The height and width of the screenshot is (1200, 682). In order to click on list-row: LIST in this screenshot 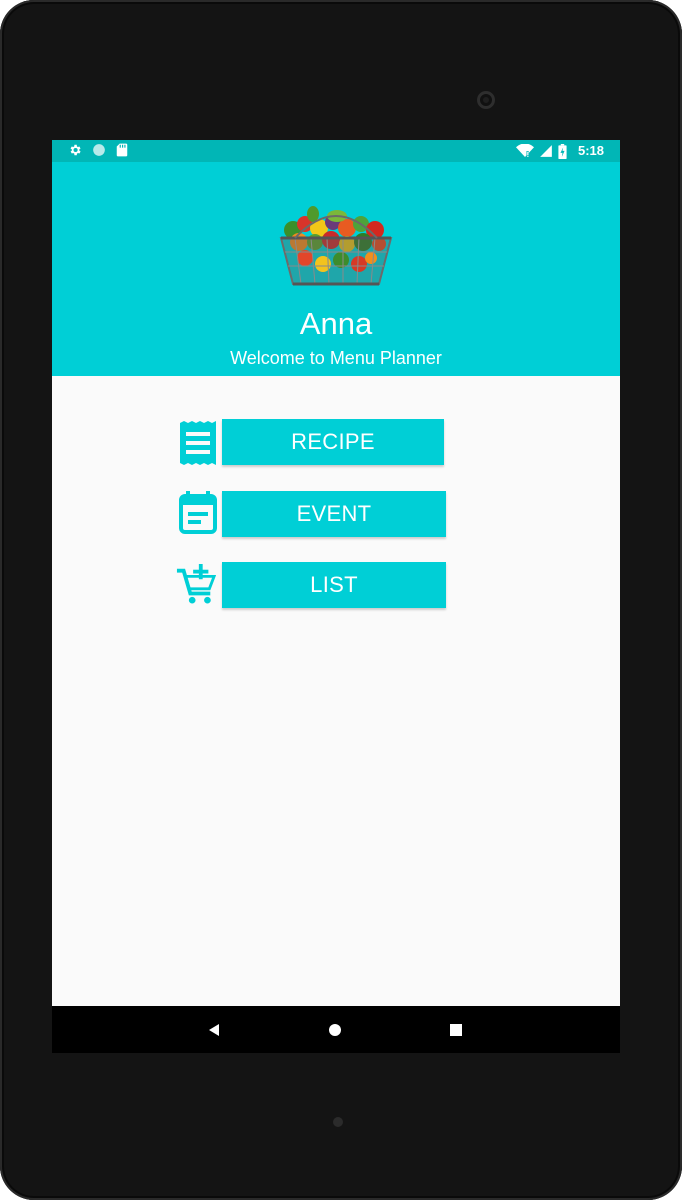, I will do `click(336, 586)`.